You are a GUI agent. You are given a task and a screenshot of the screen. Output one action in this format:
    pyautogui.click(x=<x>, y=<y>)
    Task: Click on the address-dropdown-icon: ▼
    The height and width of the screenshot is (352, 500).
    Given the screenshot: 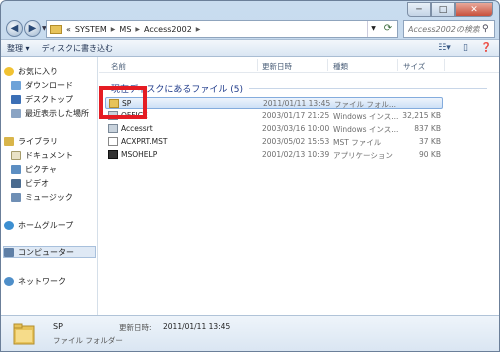 What is the action you would take?
    pyautogui.click(x=373, y=29)
    